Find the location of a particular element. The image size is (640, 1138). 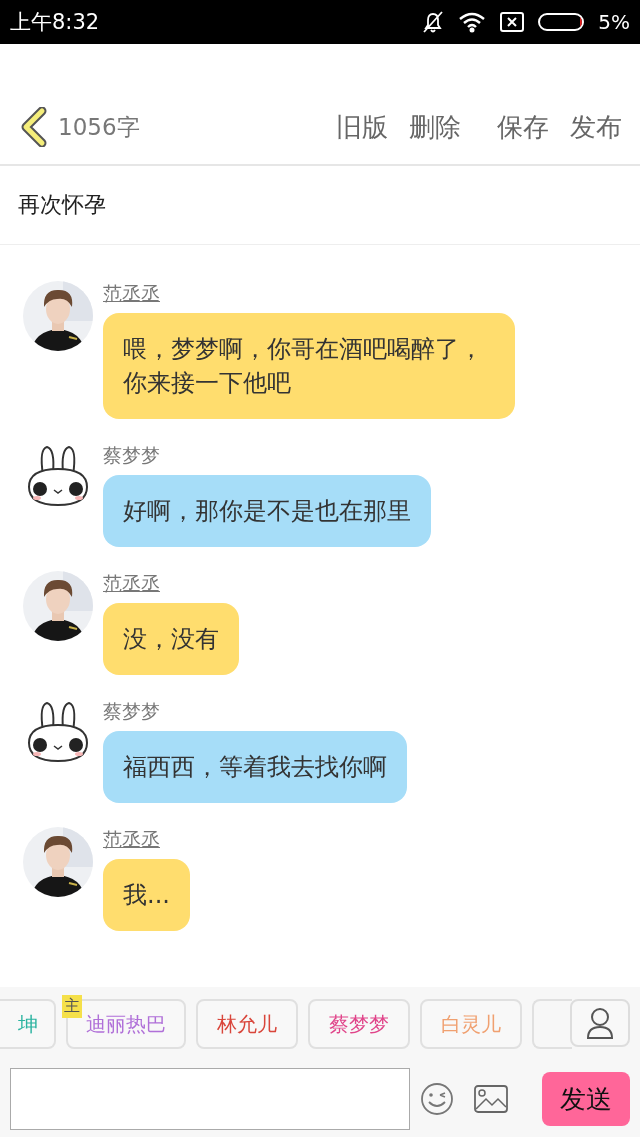

character-chip: 林允儿 is located at coordinates (247, 1024).